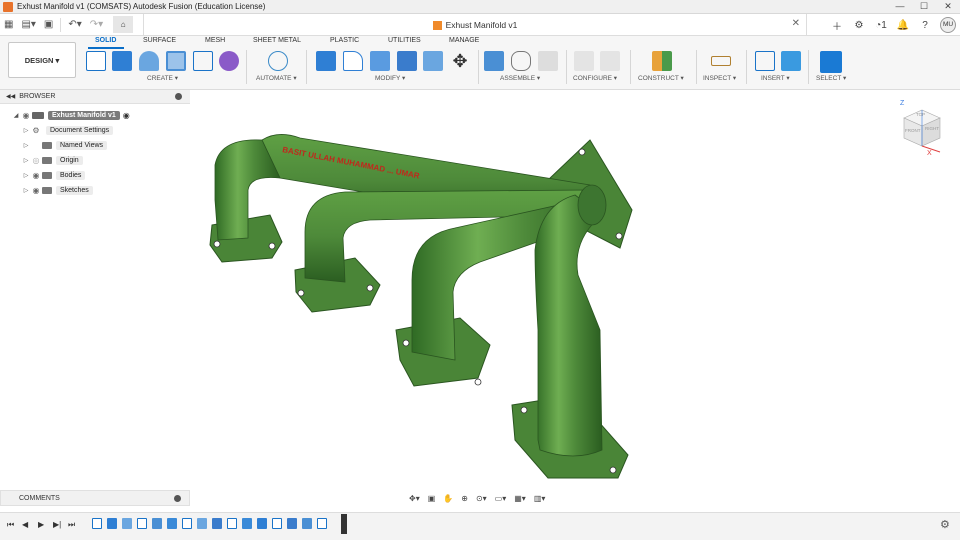 This screenshot has width=960, height=540. I want to click on workspace-switcher: DESIGN ▾, so click(42, 60).